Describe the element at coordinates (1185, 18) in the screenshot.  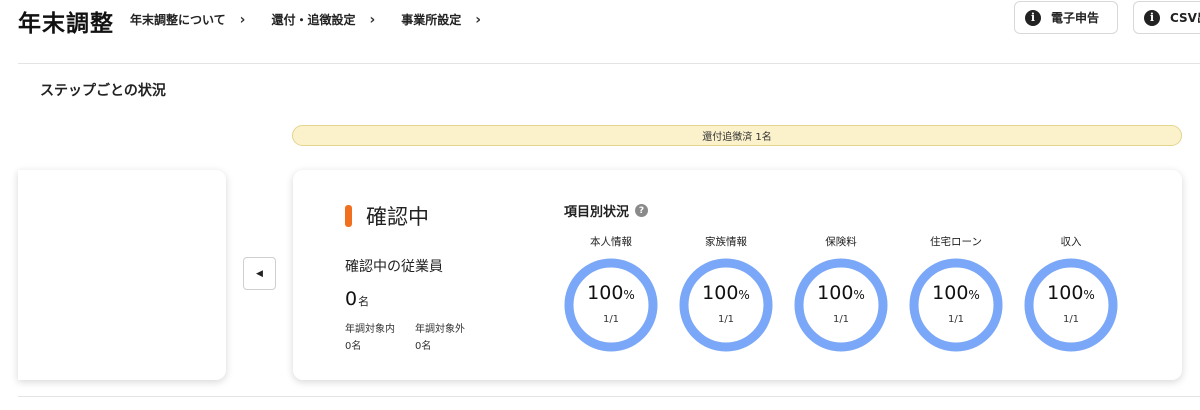
I see `csv-button-label: CSV出` at that location.